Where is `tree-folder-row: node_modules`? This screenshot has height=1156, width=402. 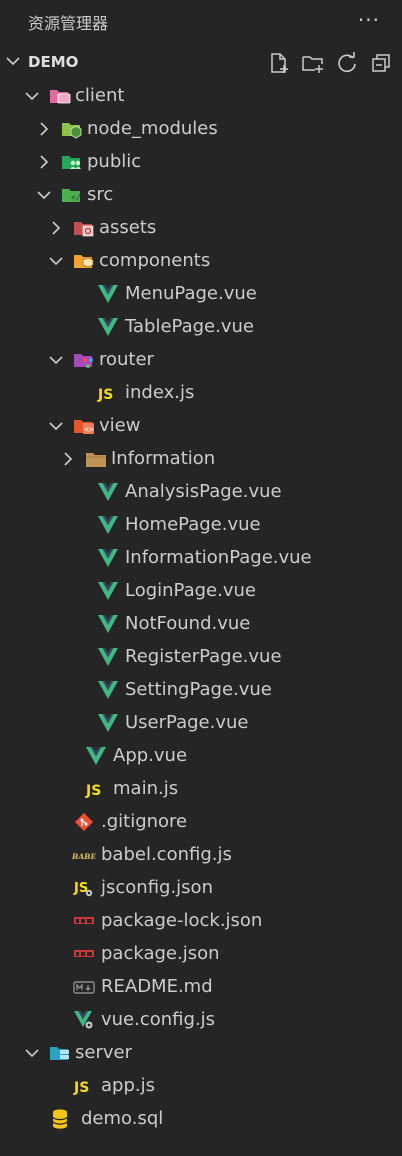 tree-folder-row: node_modules is located at coordinates (201, 129).